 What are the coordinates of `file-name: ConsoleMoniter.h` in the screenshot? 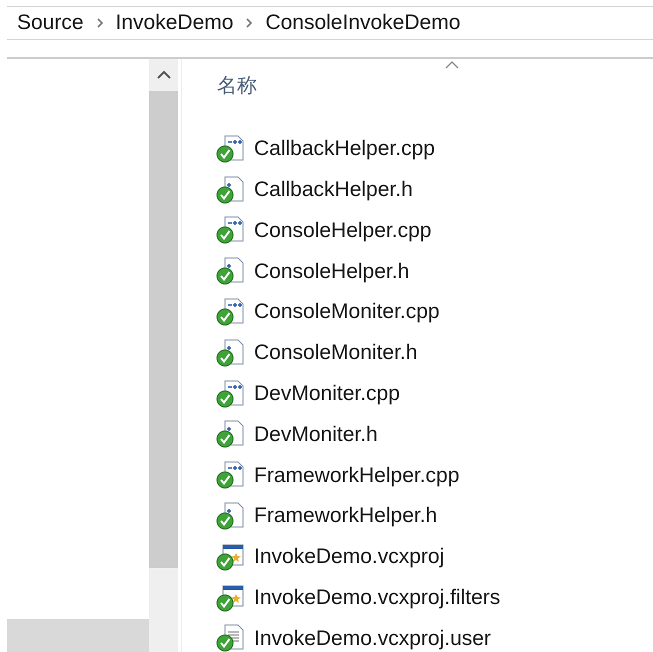 It's located at (336, 353).